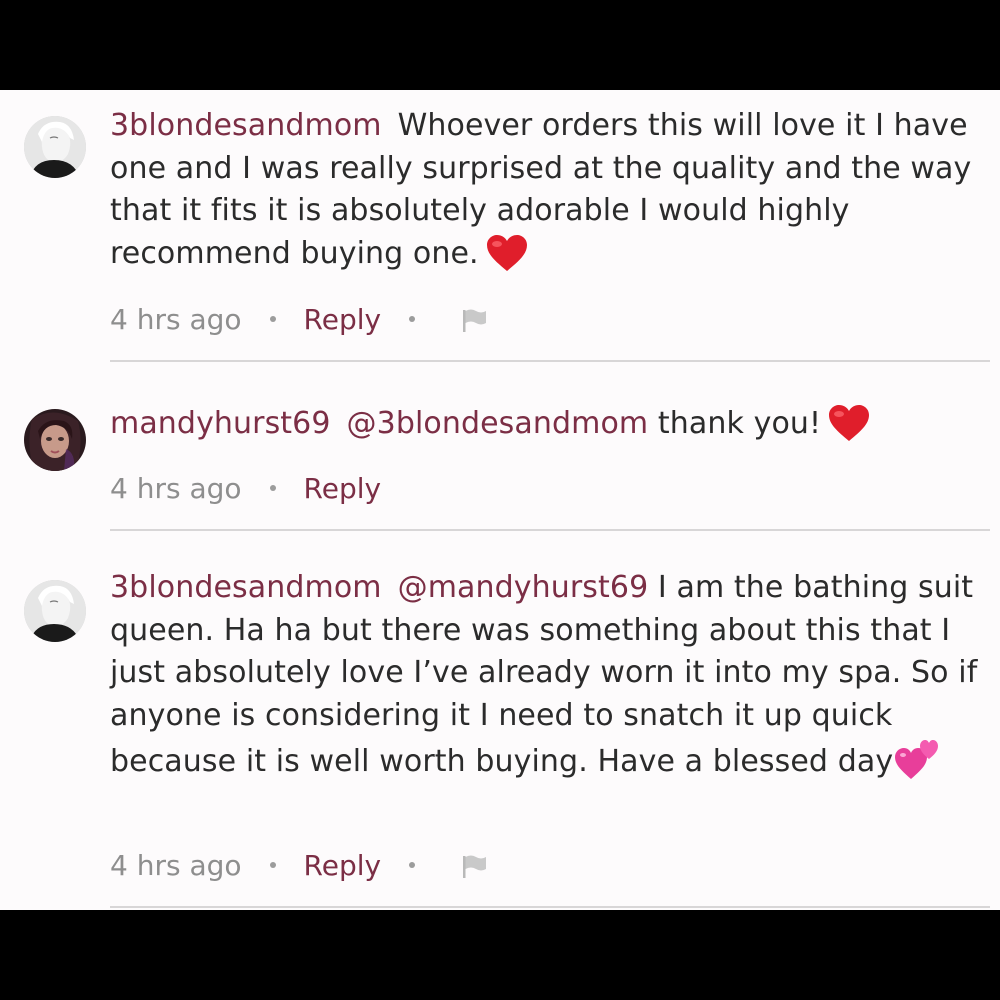 This screenshot has width=1000, height=1000. I want to click on comment-body: thank you!, so click(739, 423).